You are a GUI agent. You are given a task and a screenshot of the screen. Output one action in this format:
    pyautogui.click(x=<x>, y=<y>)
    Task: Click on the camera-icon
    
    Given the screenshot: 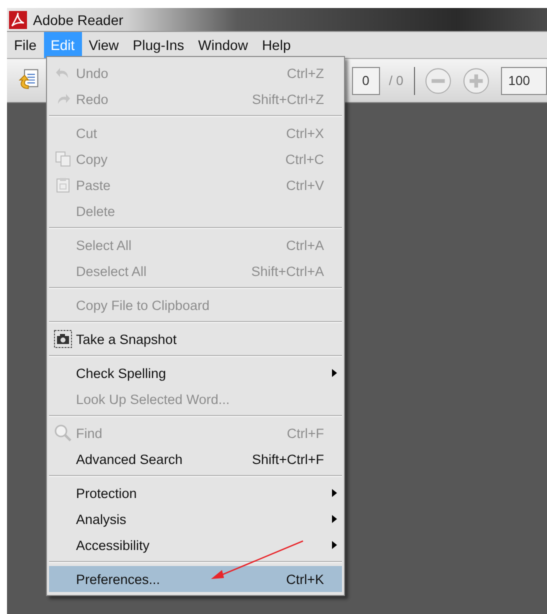 What is the action you would take?
    pyautogui.click(x=63, y=339)
    